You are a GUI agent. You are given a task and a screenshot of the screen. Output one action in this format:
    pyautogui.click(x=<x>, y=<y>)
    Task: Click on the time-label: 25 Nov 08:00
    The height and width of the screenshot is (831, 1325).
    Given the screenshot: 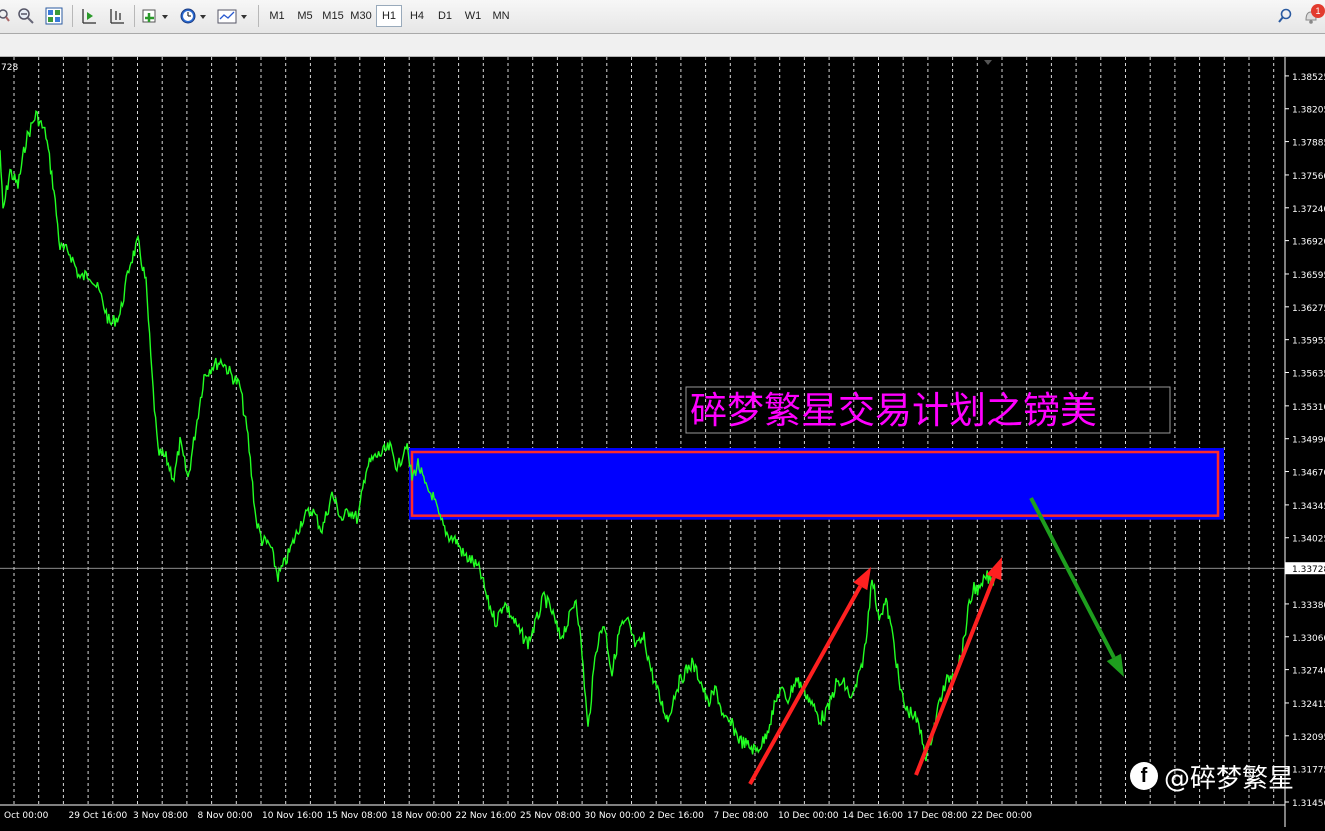 What is the action you would take?
    pyautogui.click(x=550, y=816)
    